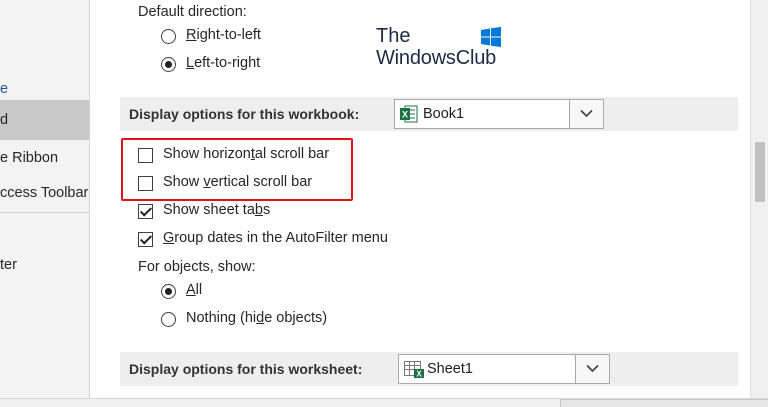 The height and width of the screenshot is (407, 768). I want to click on label-show-horizontal-scroll-bar: Show horizontal scroll bar, so click(246, 154).